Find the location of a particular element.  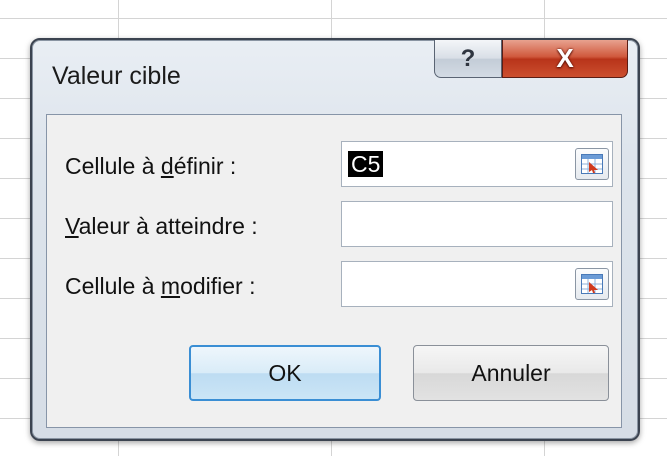

changing-cell-range-button is located at coordinates (592, 284).